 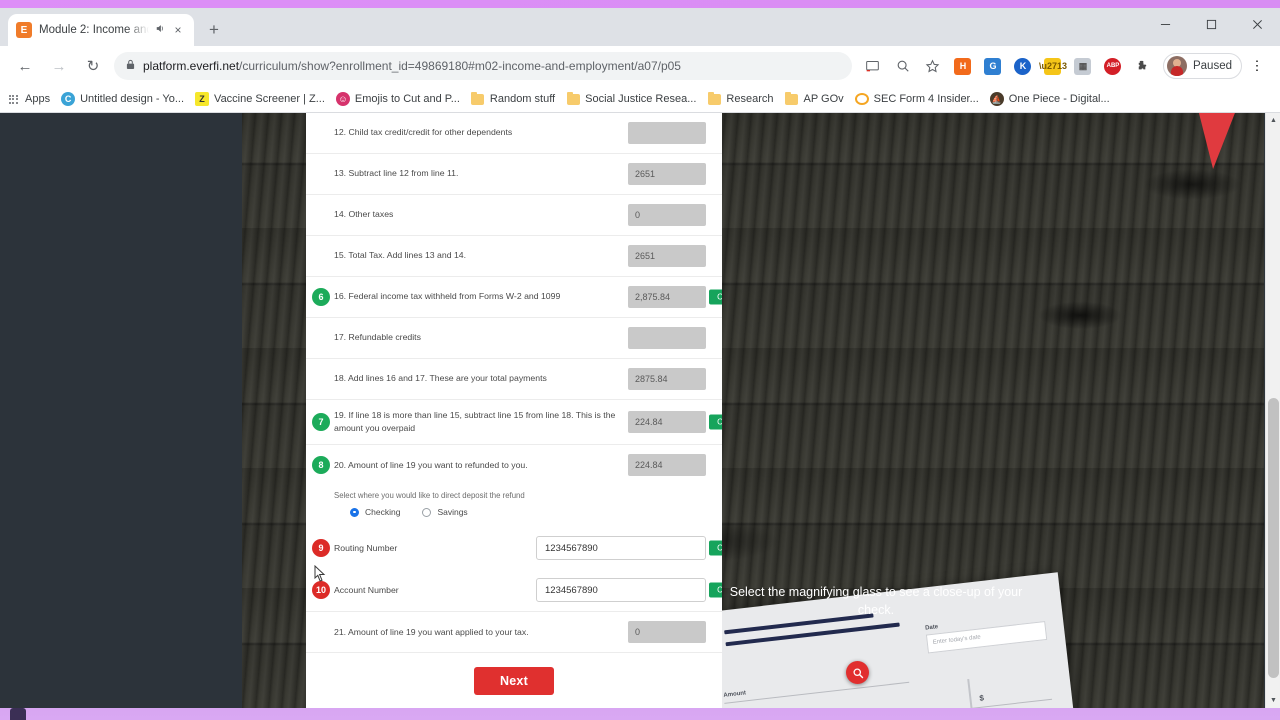 I want to click on step-badge: 7, so click(x=321, y=422).